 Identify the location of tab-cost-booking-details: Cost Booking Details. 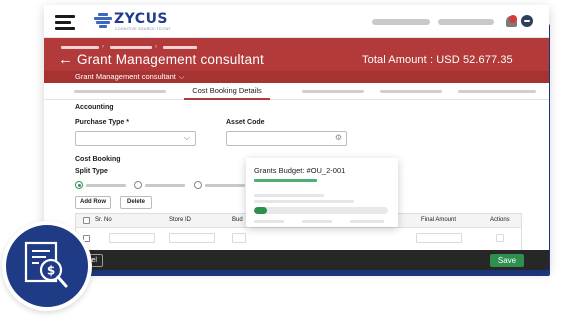
(227, 93).